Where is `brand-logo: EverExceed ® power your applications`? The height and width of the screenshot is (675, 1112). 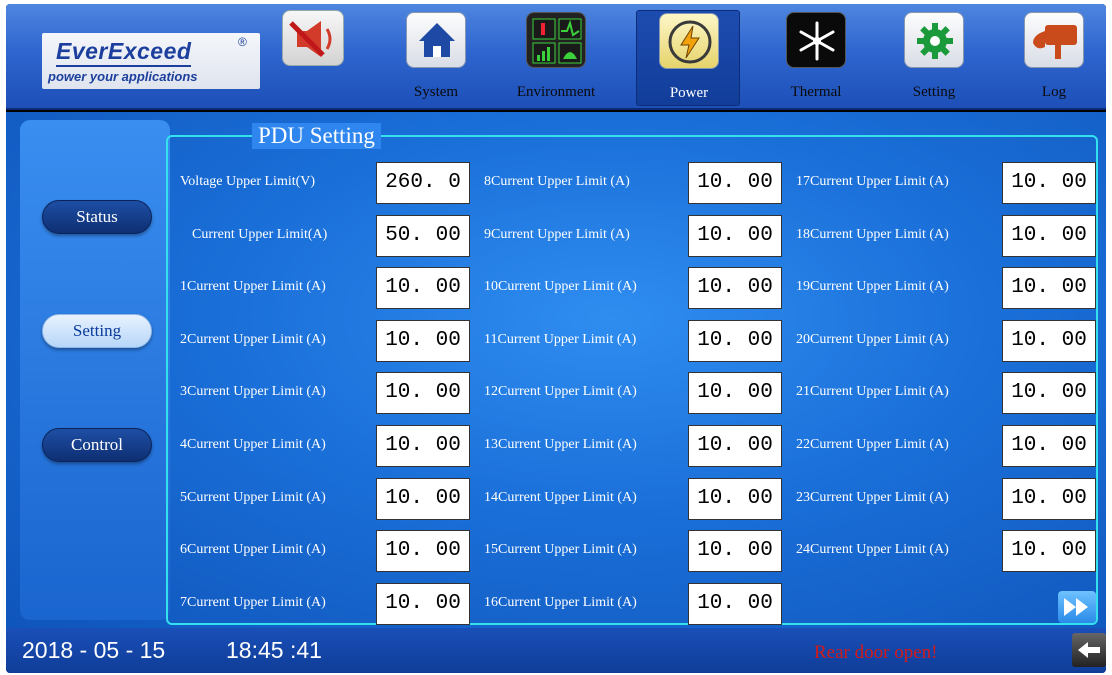
brand-logo: EverExceed ® power your applications is located at coordinates (151, 61).